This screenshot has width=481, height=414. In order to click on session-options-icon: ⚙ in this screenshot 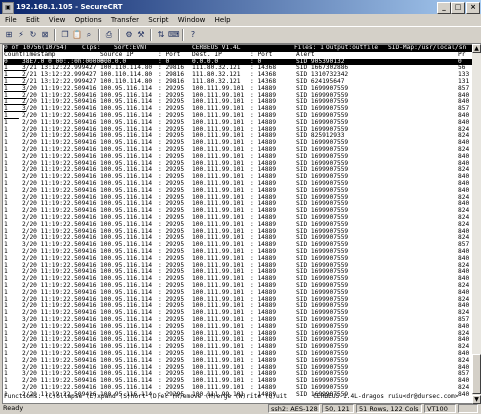, I will do `click(129, 35)`.